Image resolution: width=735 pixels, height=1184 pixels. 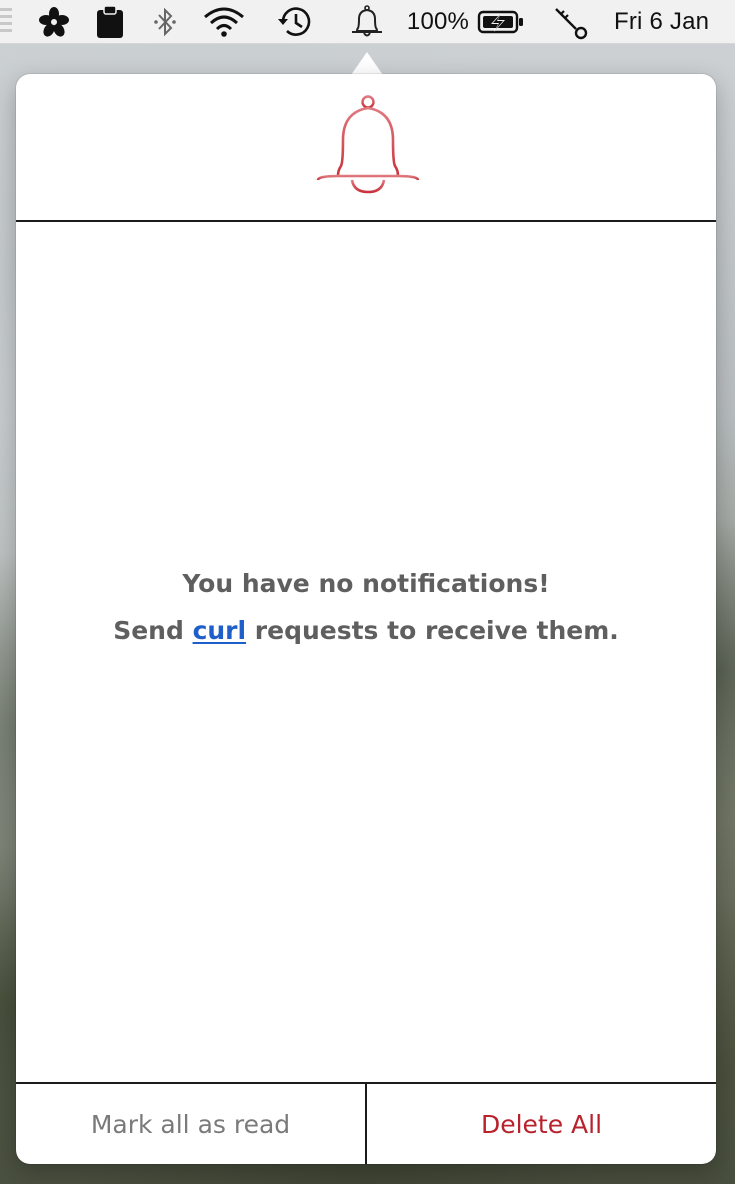 I want to click on empty-state-subtitle: Send curl requests to receive them., so click(x=366, y=630).